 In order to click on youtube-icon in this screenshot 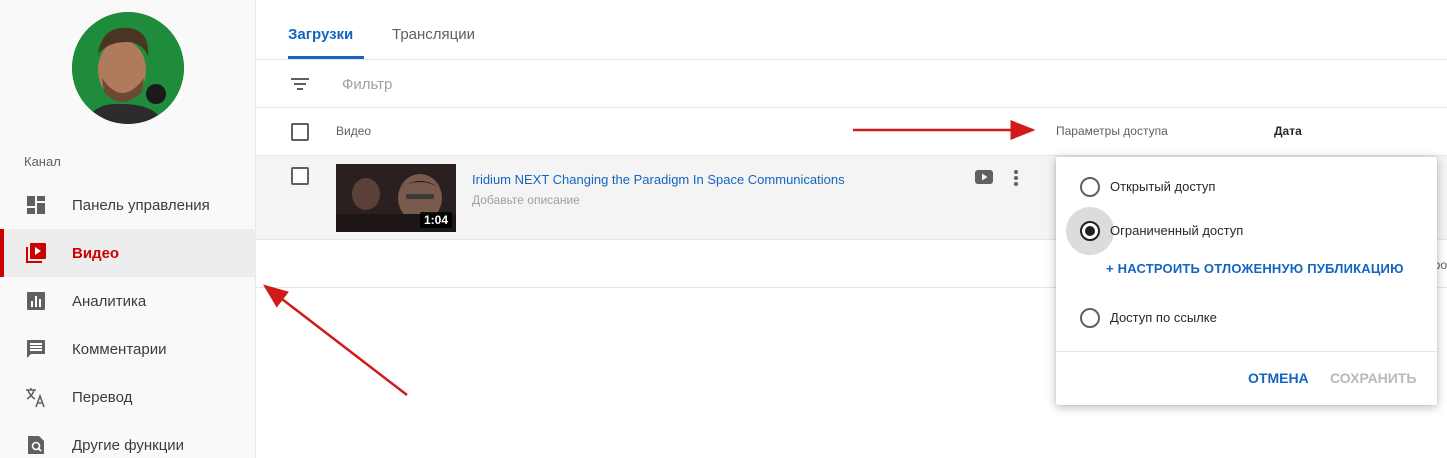, I will do `click(984, 177)`.